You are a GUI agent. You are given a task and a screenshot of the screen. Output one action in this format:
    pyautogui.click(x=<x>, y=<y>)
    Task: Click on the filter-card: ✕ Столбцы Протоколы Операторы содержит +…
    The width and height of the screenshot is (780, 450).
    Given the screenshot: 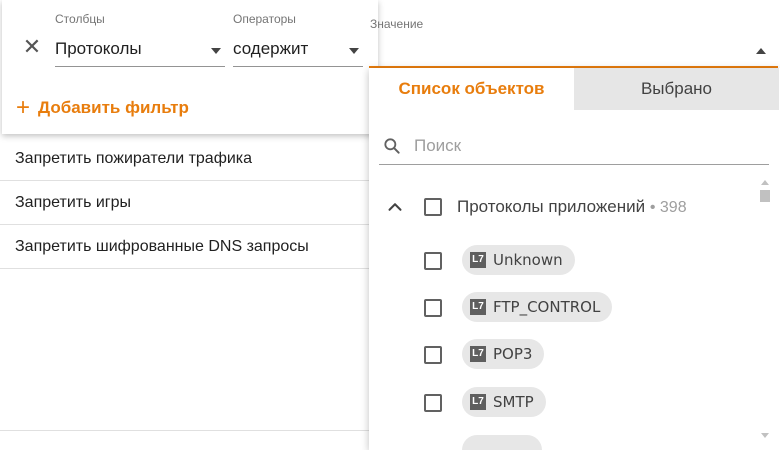 What is the action you would take?
    pyautogui.click(x=190, y=67)
    